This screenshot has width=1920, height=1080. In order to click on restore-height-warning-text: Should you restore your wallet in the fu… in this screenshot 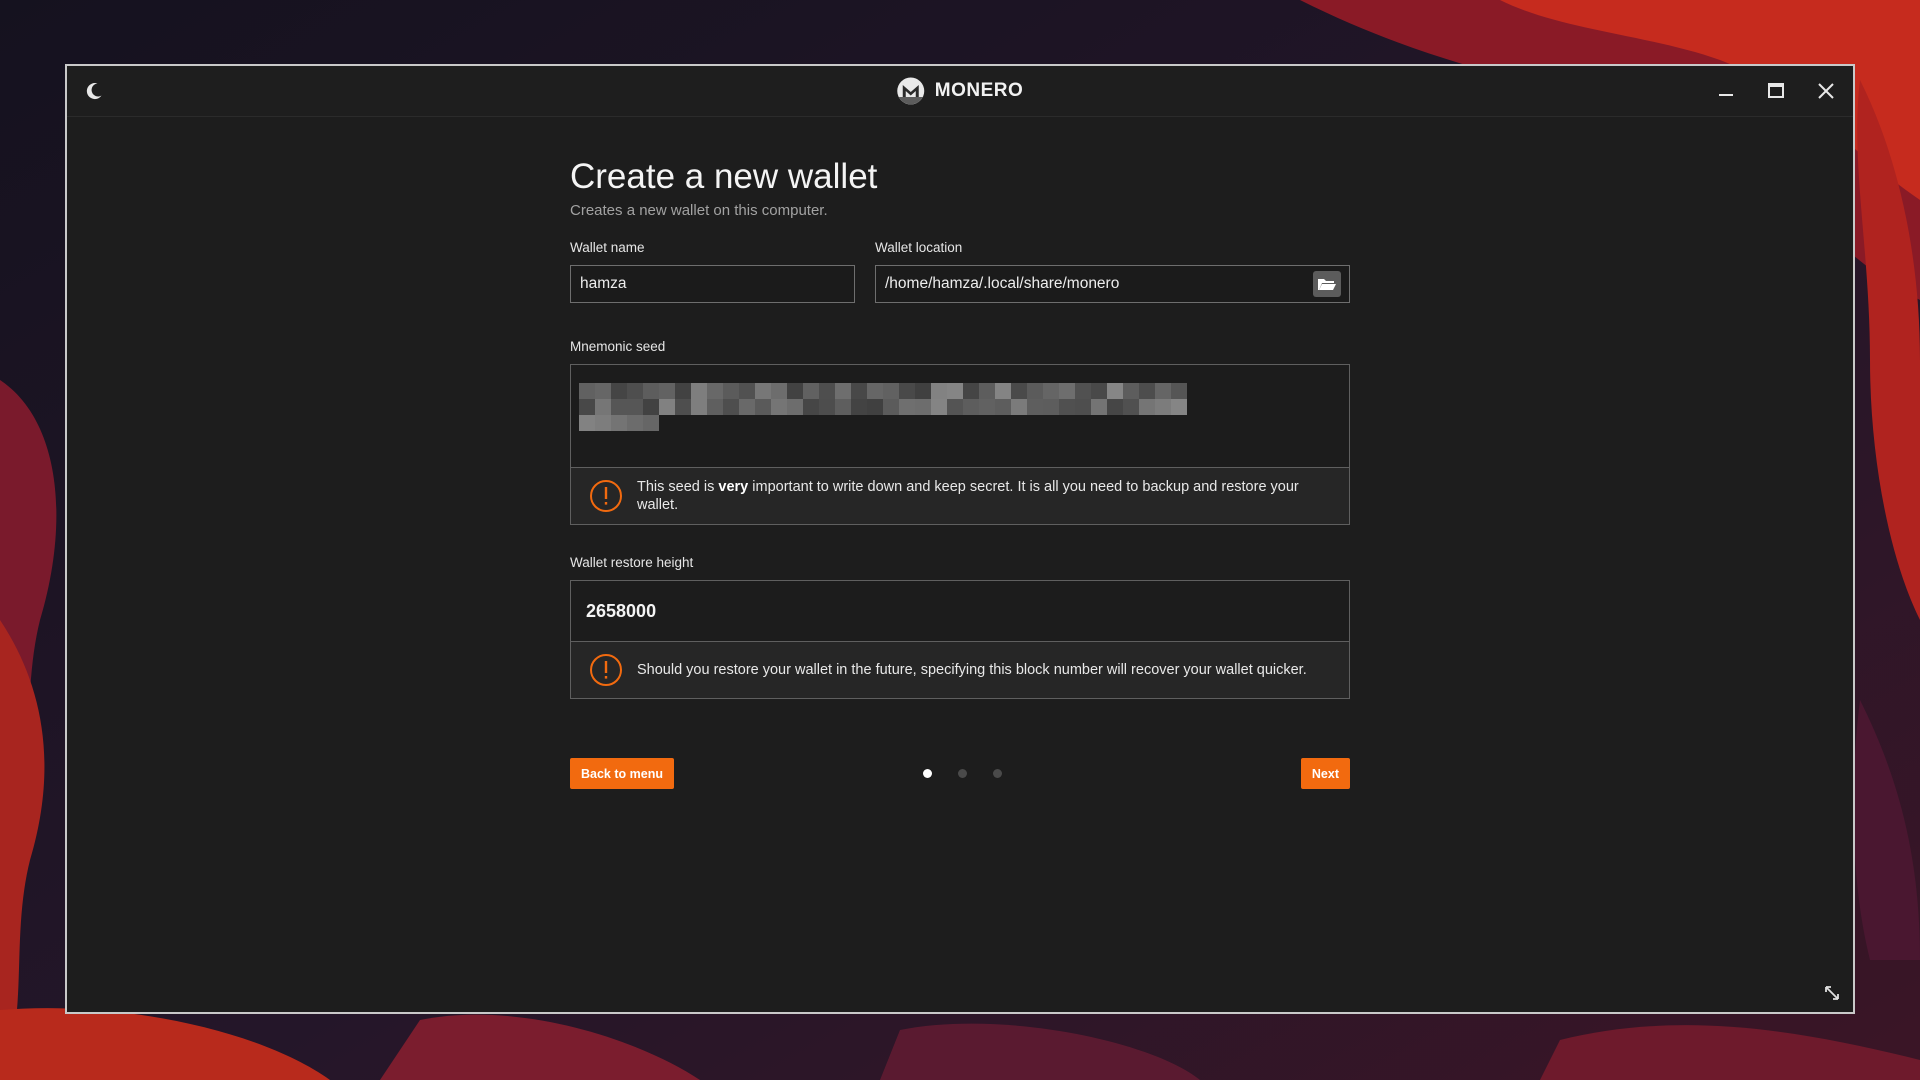, I will do `click(972, 670)`.